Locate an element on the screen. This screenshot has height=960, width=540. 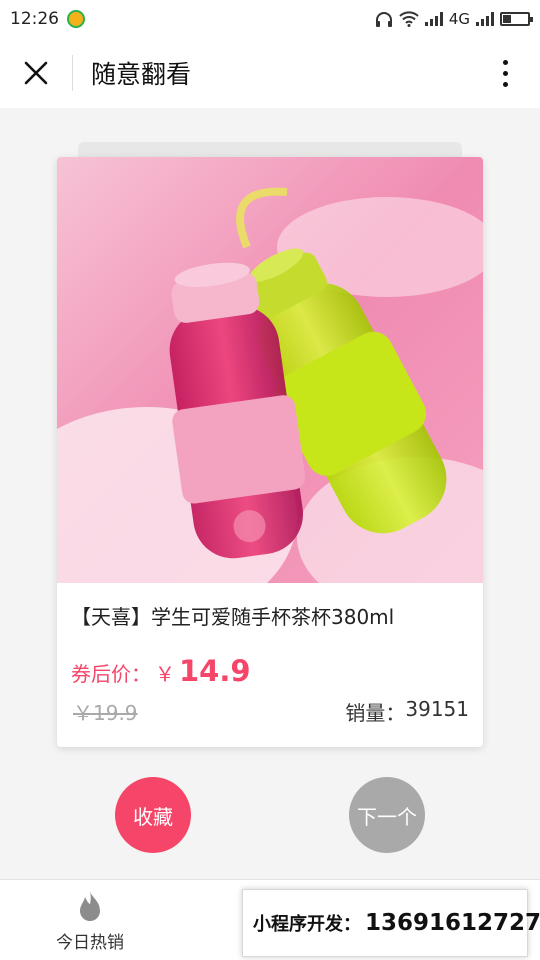
app-notification-icon is located at coordinates (76, 19).